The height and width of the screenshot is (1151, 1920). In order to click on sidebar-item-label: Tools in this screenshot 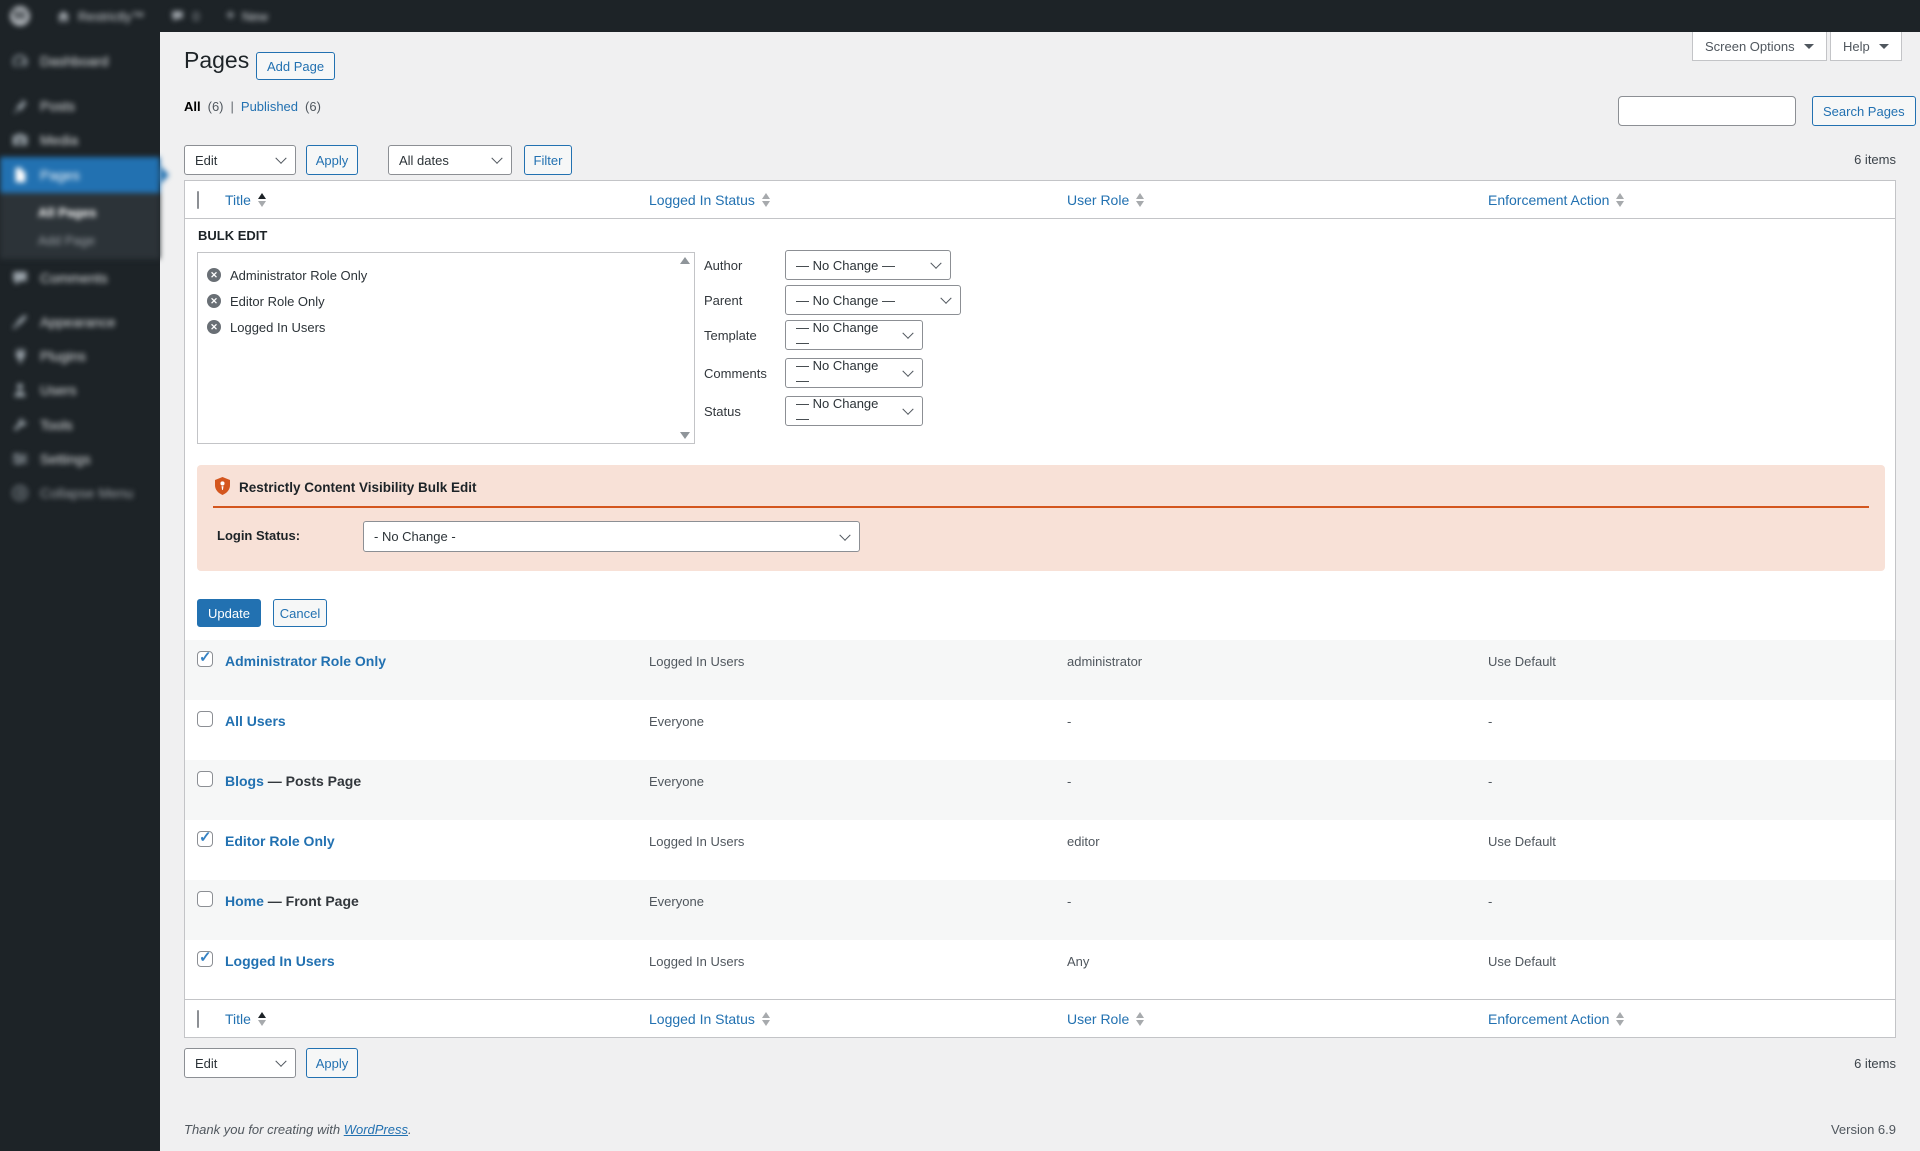, I will do `click(56, 425)`.